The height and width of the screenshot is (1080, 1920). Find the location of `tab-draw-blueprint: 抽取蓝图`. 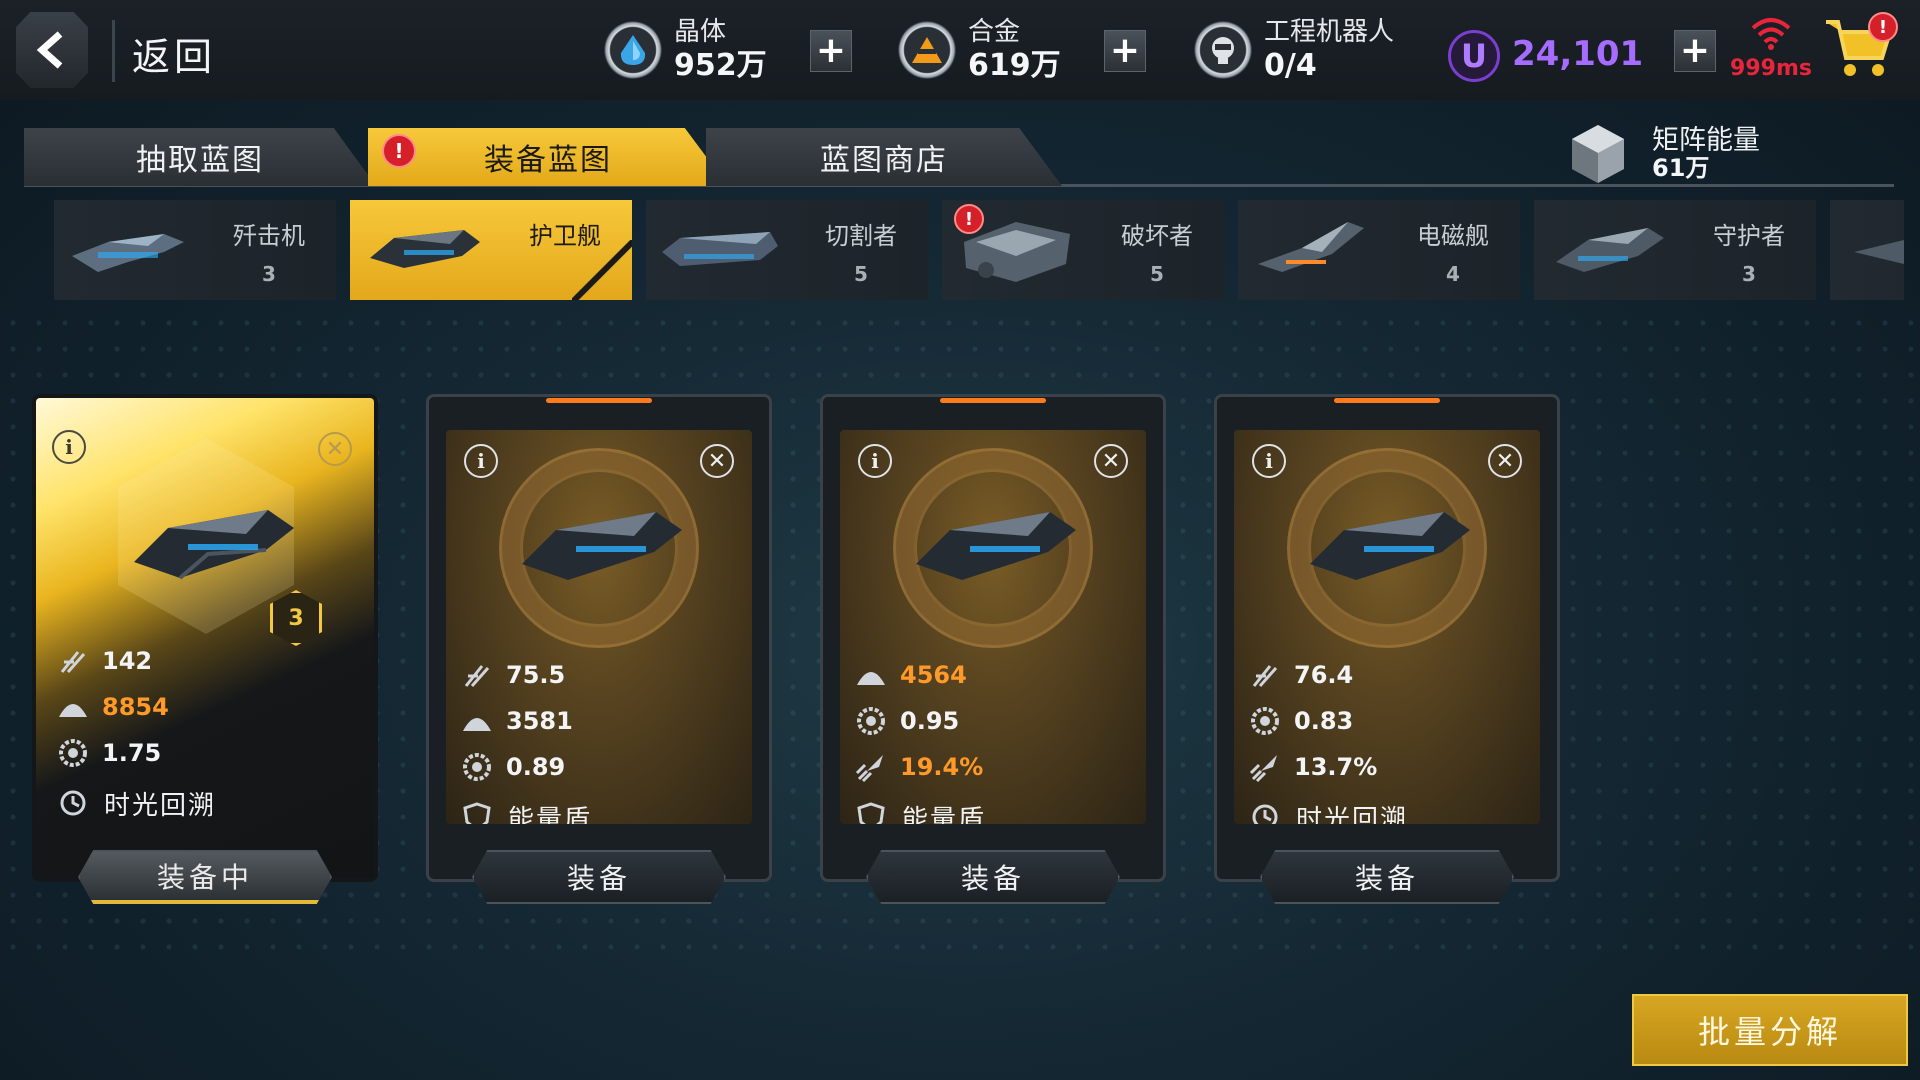

tab-draw-blueprint: 抽取蓝图 is located at coordinates (200, 157).